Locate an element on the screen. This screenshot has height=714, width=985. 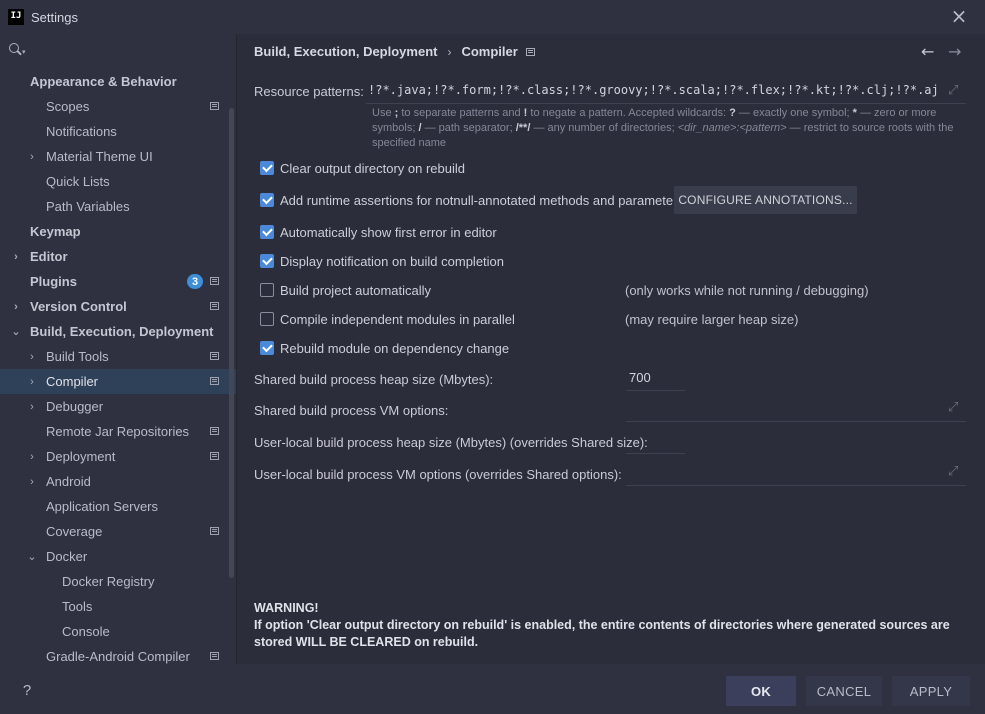
help-icon: ? is located at coordinates (27, 690).